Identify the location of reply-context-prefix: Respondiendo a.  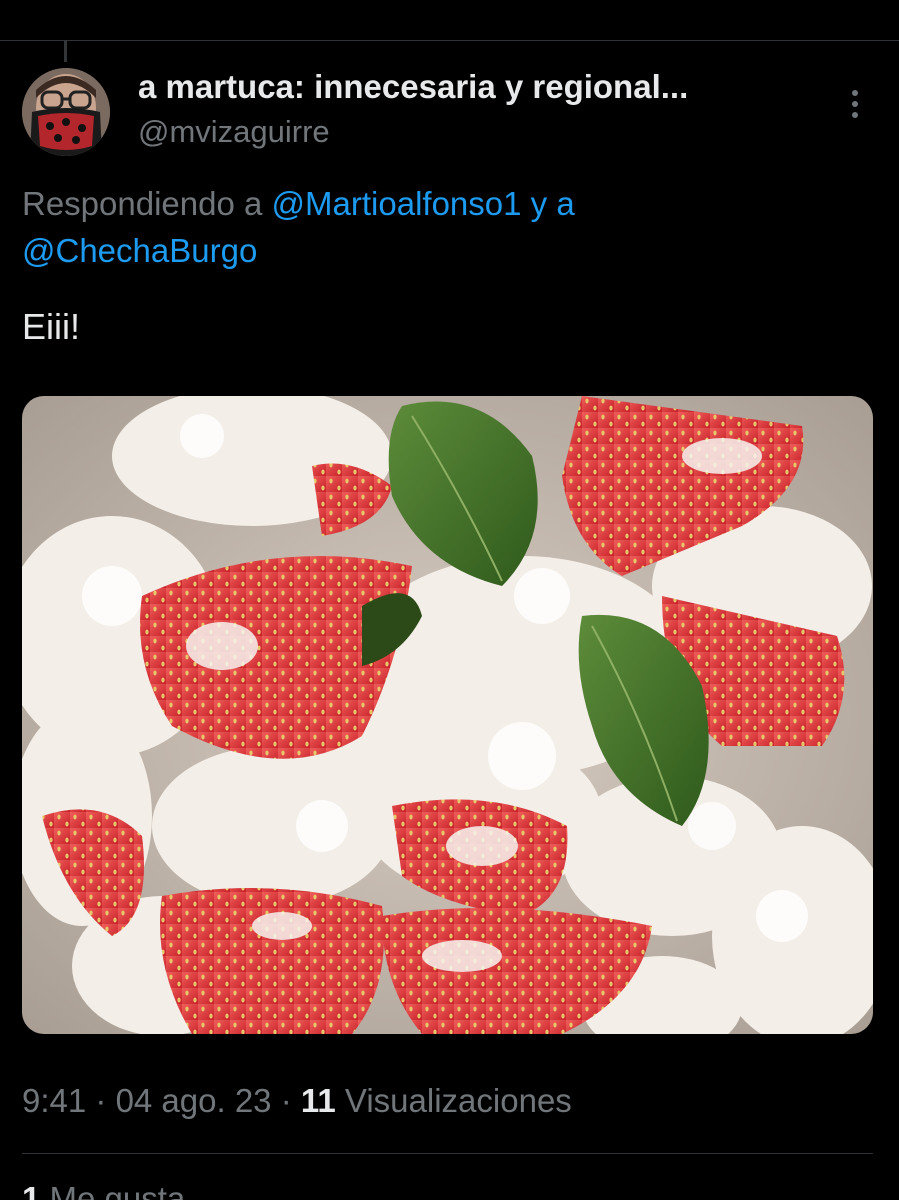
(147, 203).